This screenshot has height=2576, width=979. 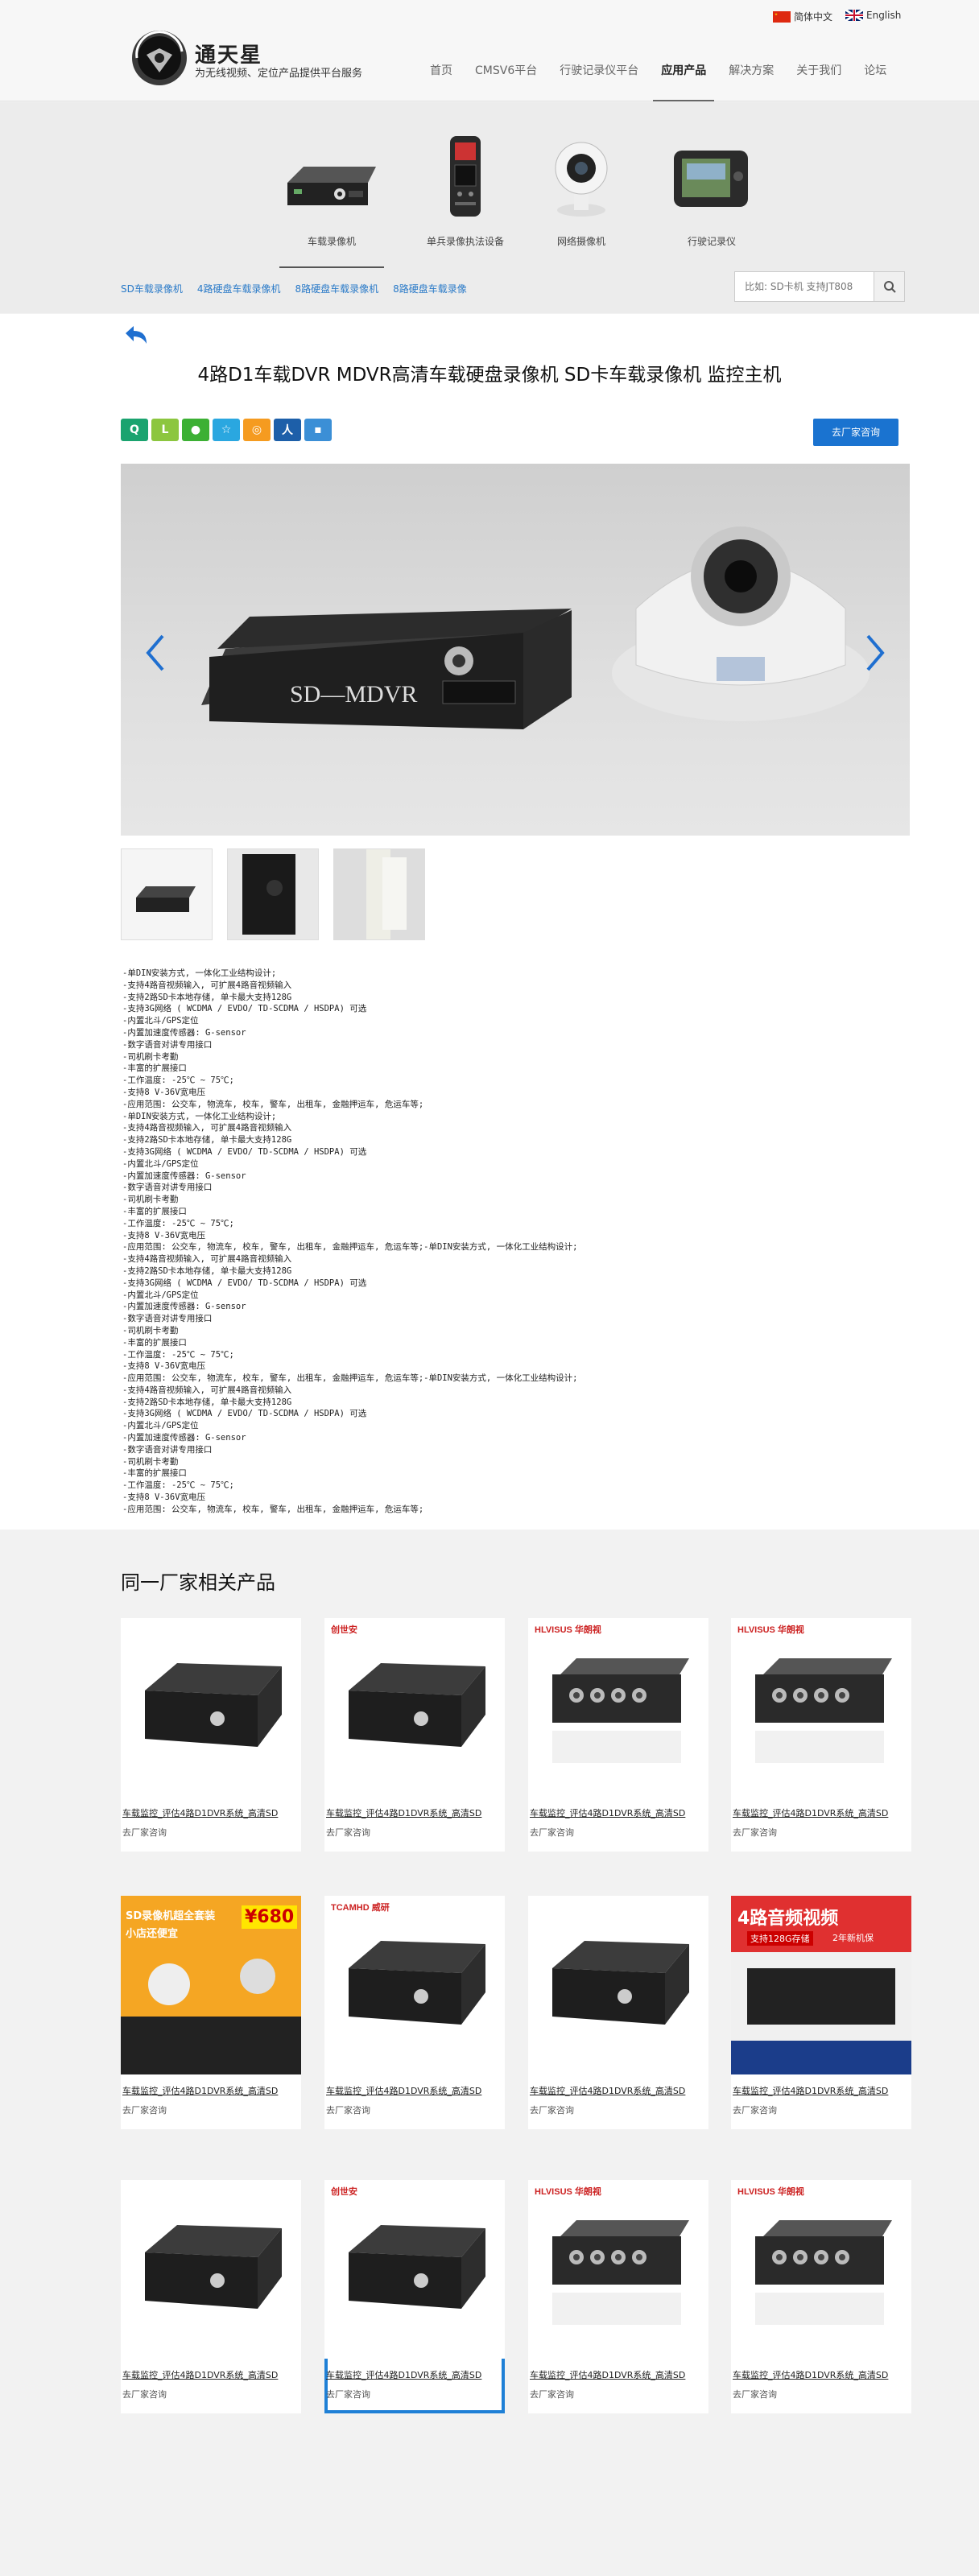 I want to click on nav-solutions: 解决方案, so click(x=751, y=78).